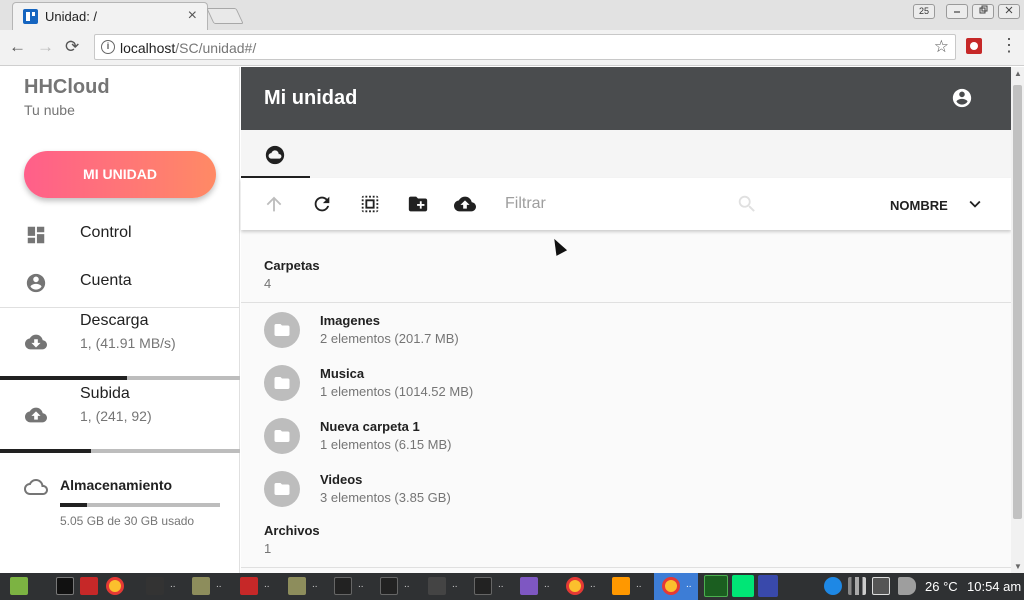  Describe the element at coordinates (924, 11) in the screenshot. I see `window-badge: 25` at that location.